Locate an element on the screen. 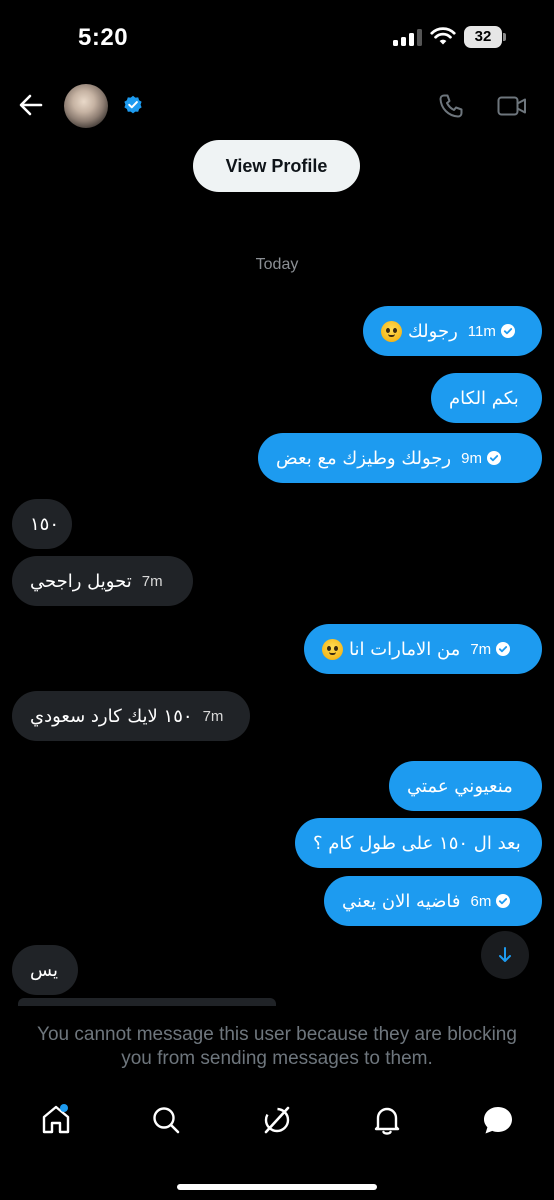  messages-tab is located at coordinates (498, 1120).